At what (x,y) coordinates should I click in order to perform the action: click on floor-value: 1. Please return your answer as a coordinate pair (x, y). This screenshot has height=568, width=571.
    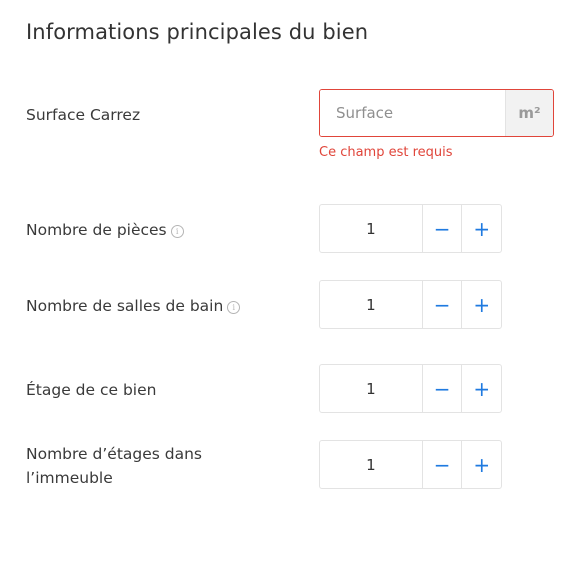
    Looking at the image, I should click on (371, 388).